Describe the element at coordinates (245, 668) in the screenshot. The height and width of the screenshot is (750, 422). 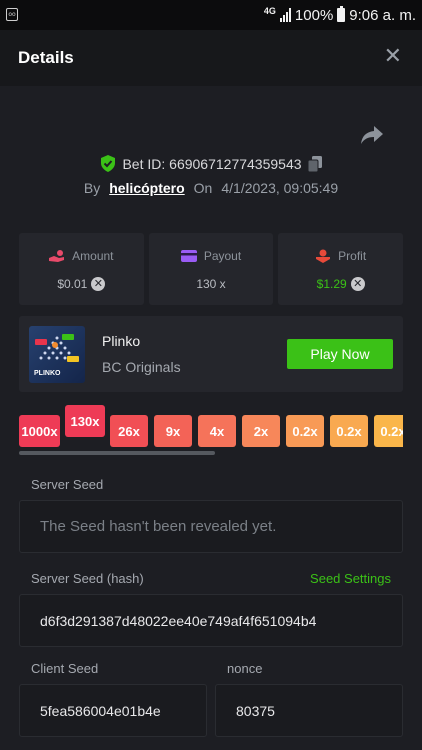
I see `nonce-label: nonce` at that location.